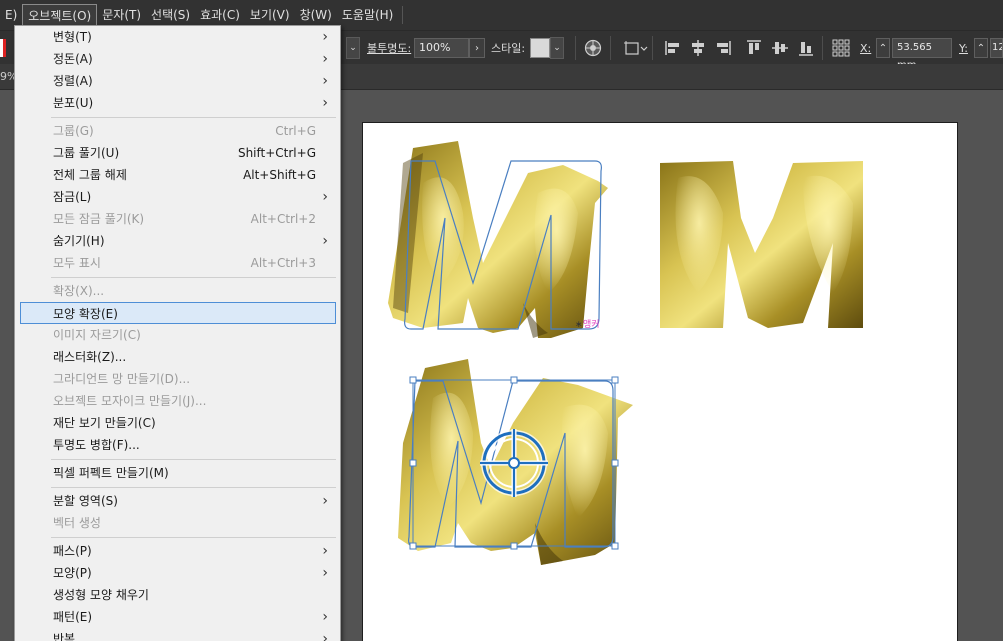 The height and width of the screenshot is (641, 1003). Describe the element at coordinates (673, 48) in the screenshot. I see `align-left-icon` at that location.